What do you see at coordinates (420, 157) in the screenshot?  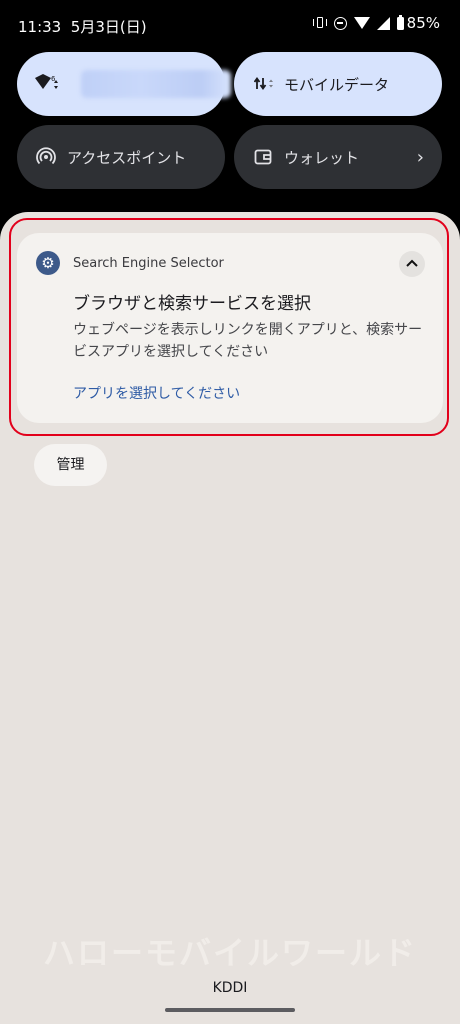 I see `chevron-right-icon: ›` at bounding box center [420, 157].